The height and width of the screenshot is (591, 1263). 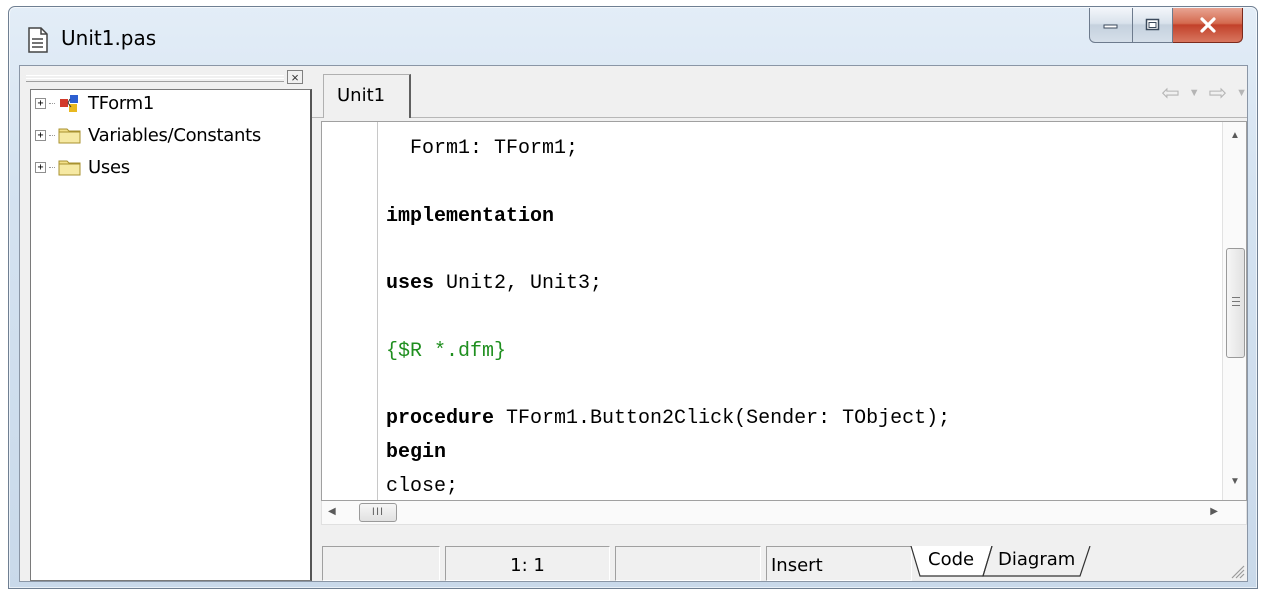 I want to click on panel-close-button: ×, so click(x=295, y=77).